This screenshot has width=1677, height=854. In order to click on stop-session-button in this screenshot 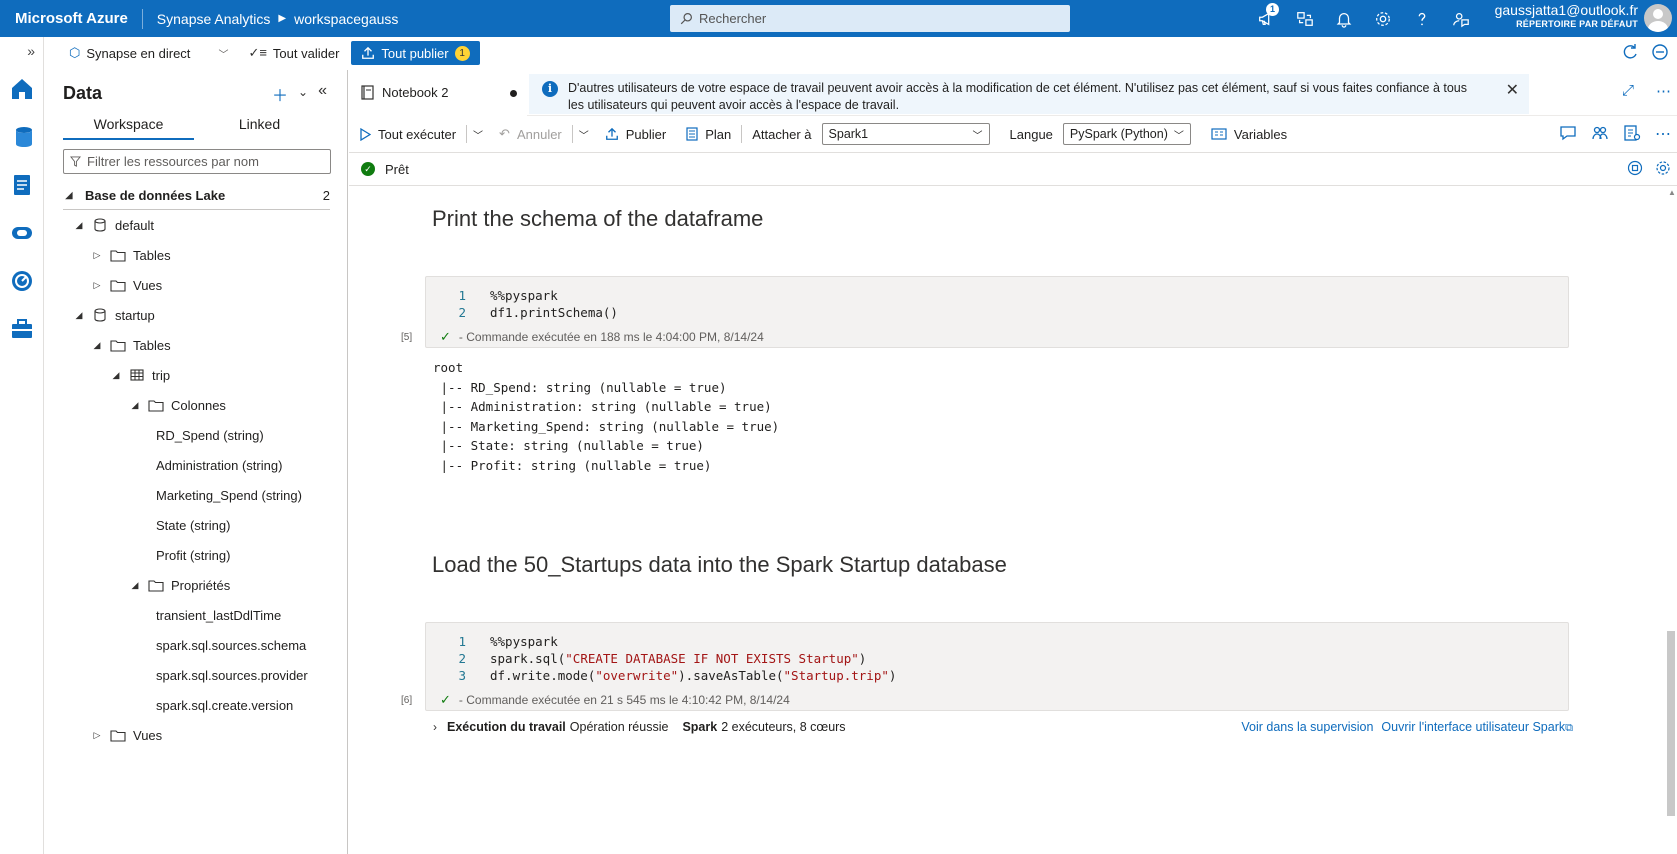, I will do `click(1635, 169)`.